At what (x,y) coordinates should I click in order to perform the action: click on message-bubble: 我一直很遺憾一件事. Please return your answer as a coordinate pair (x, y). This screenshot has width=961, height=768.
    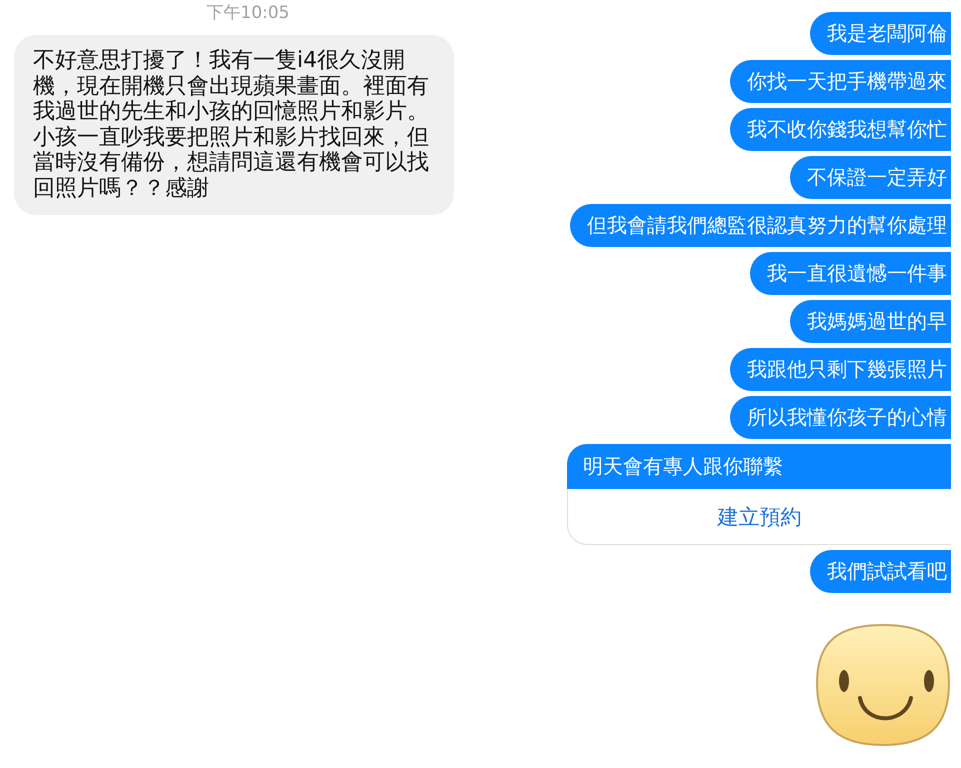
    Looking at the image, I should click on (850, 273).